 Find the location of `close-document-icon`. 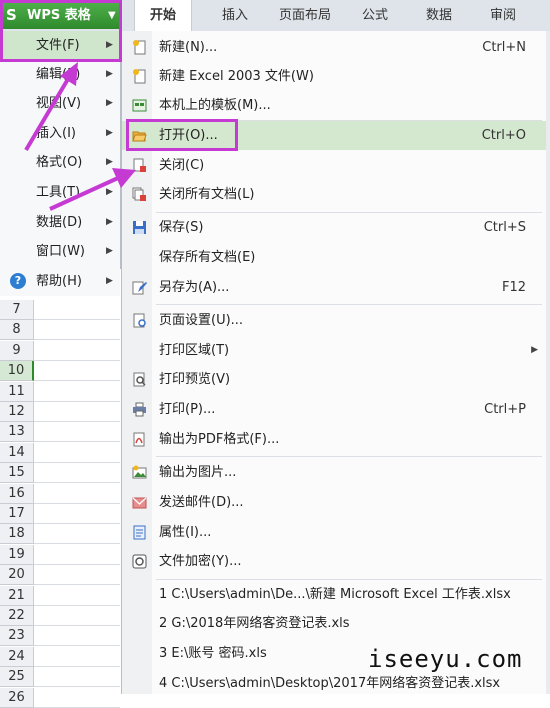

close-document-icon is located at coordinates (139, 165).